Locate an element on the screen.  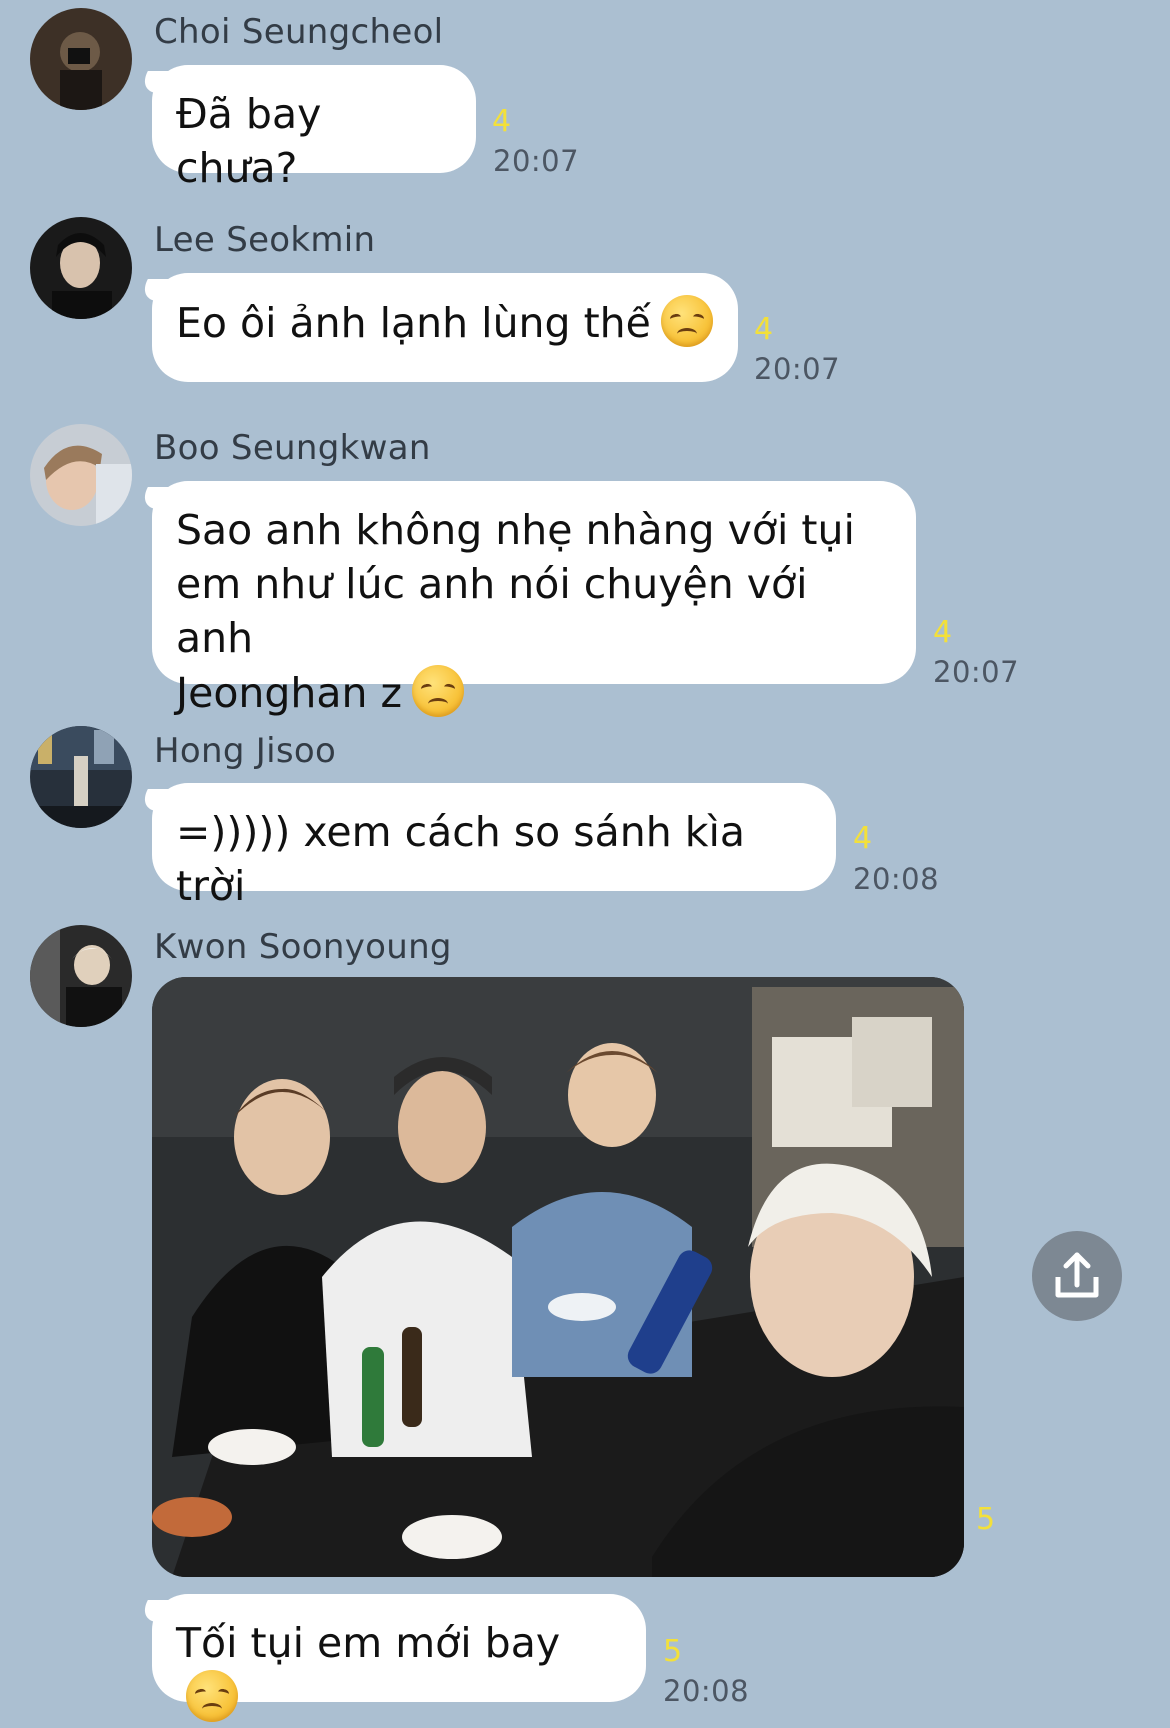
message-bubble: Tối tụi em mới bay is located at coordinates (399, 1658).